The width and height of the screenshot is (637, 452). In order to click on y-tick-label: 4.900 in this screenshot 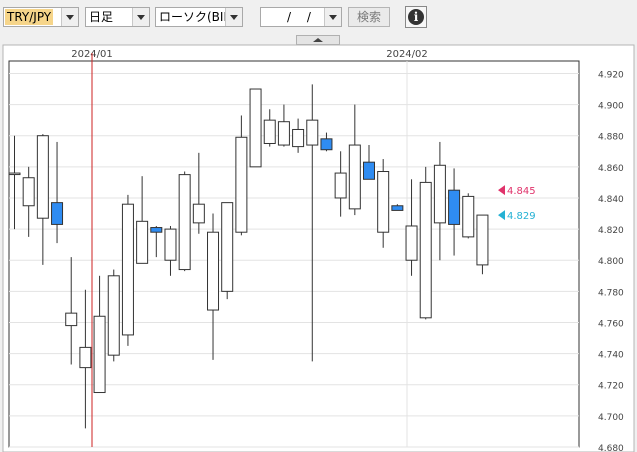, I will do `click(611, 107)`.